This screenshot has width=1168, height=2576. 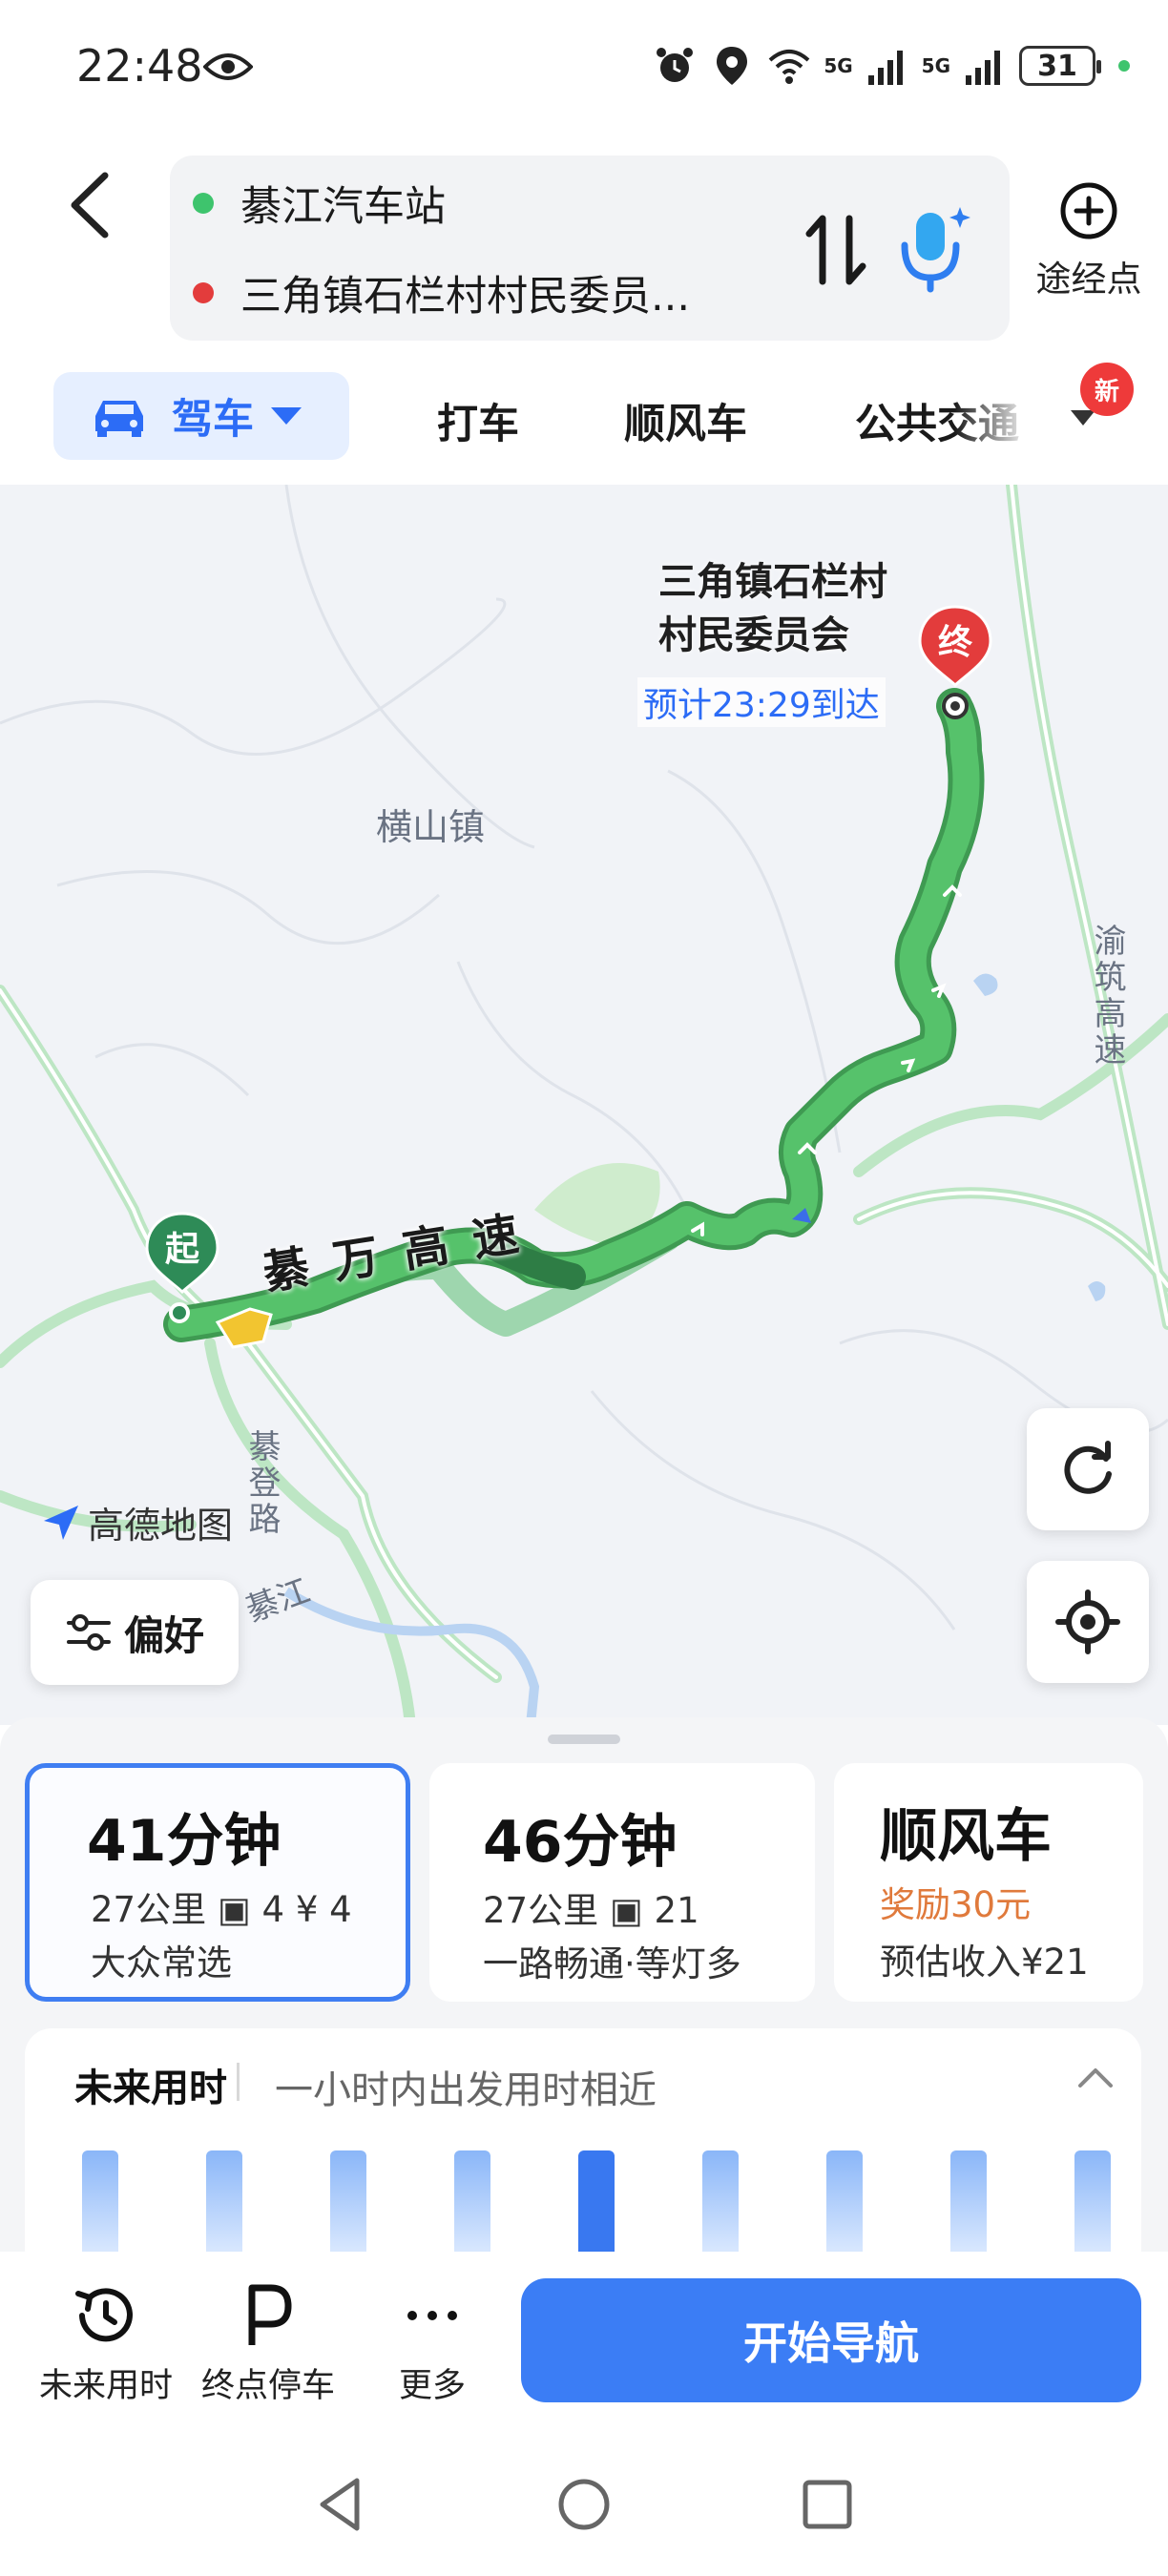 I want to click on parking-label: 终点停车, so click(x=267, y=2386).